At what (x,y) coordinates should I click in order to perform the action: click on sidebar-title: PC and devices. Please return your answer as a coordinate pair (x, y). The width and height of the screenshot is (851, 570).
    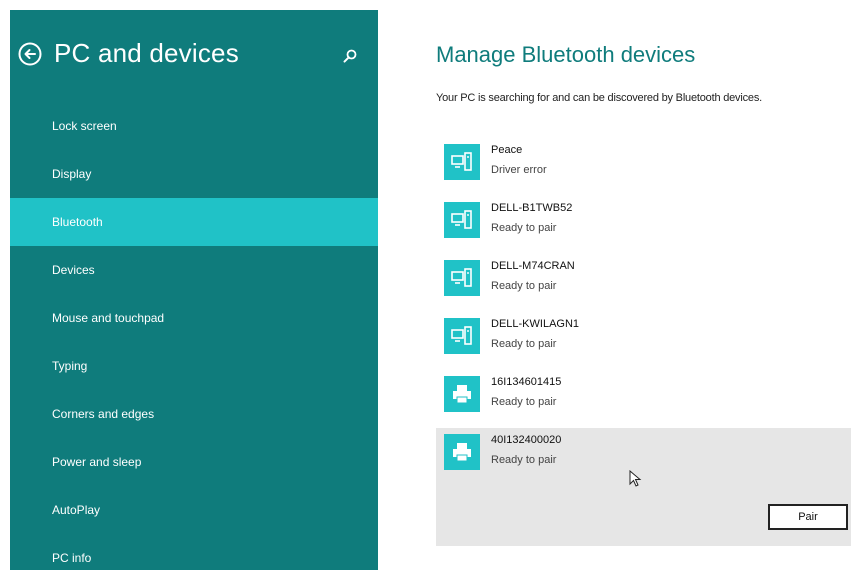
    Looking at the image, I should click on (146, 53).